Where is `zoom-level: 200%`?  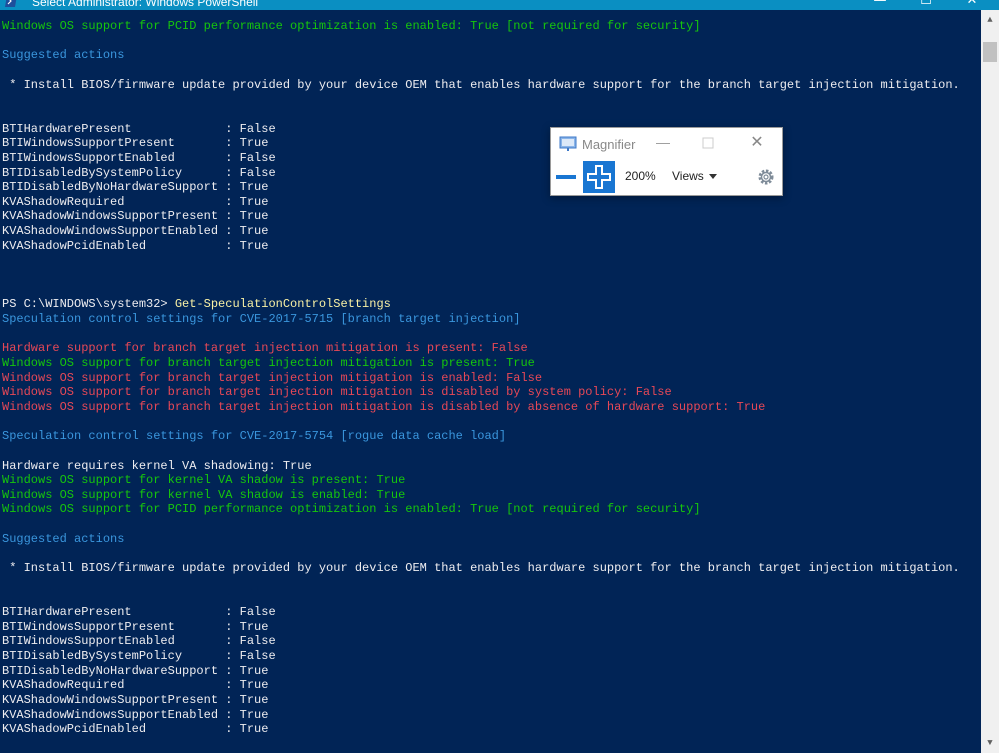 zoom-level: 200% is located at coordinates (640, 176).